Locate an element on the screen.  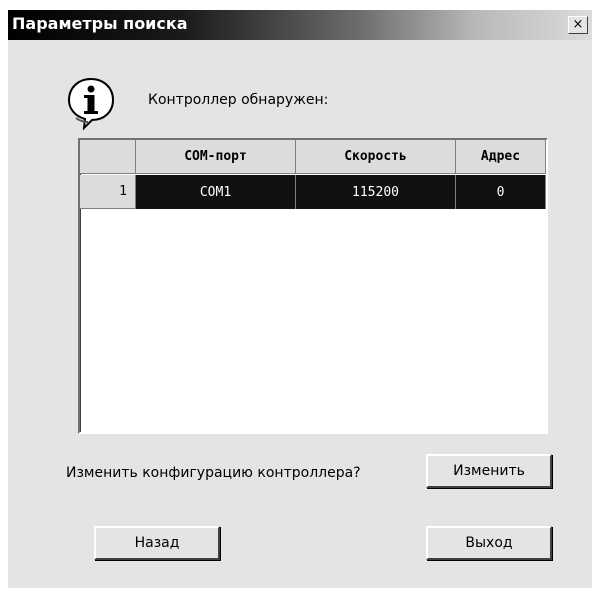
header-address: Адрес is located at coordinates (501, 157).